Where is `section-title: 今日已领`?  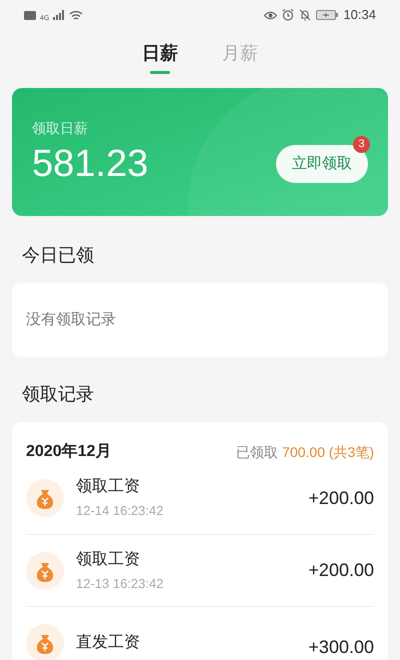
section-title: 今日已领 is located at coordinates (58, 255).